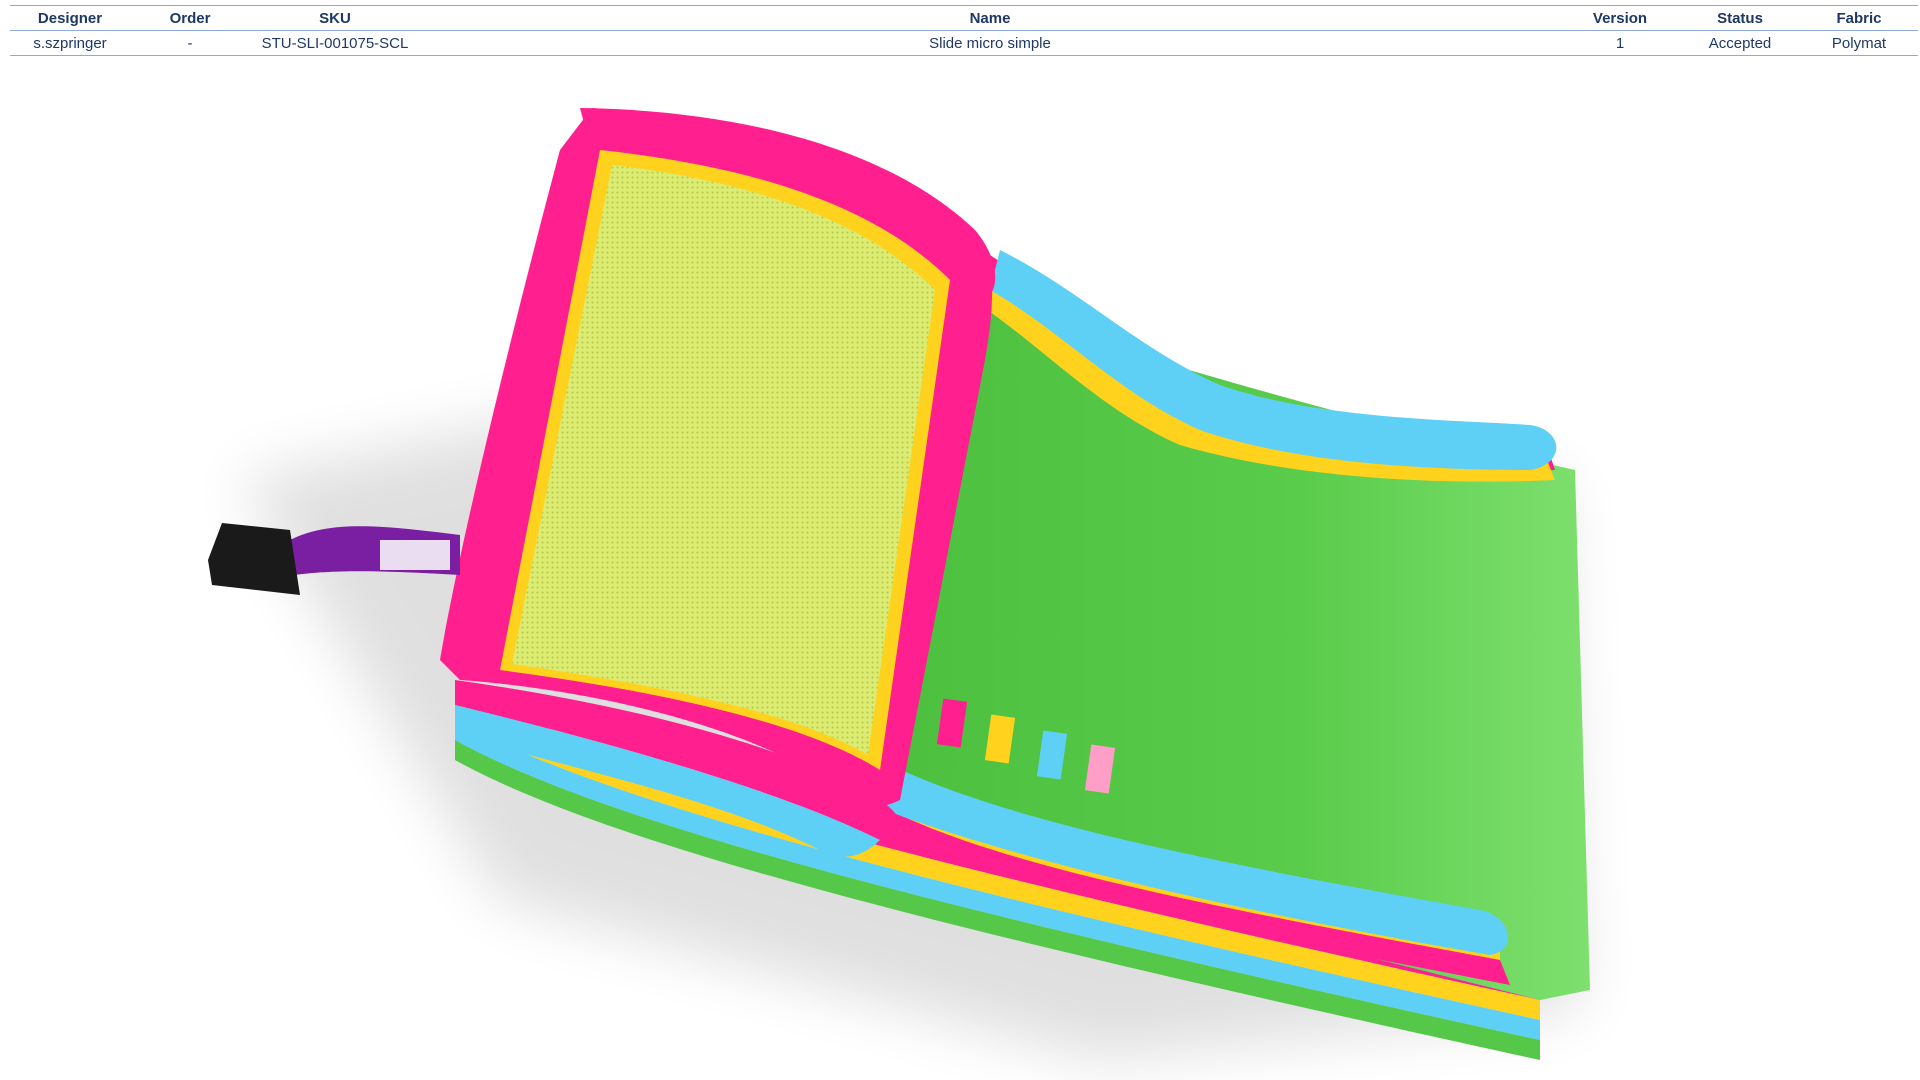  Describe the element at coordinates (70, 18) in the screenshot. I see `header-designer: Designer` at that location.